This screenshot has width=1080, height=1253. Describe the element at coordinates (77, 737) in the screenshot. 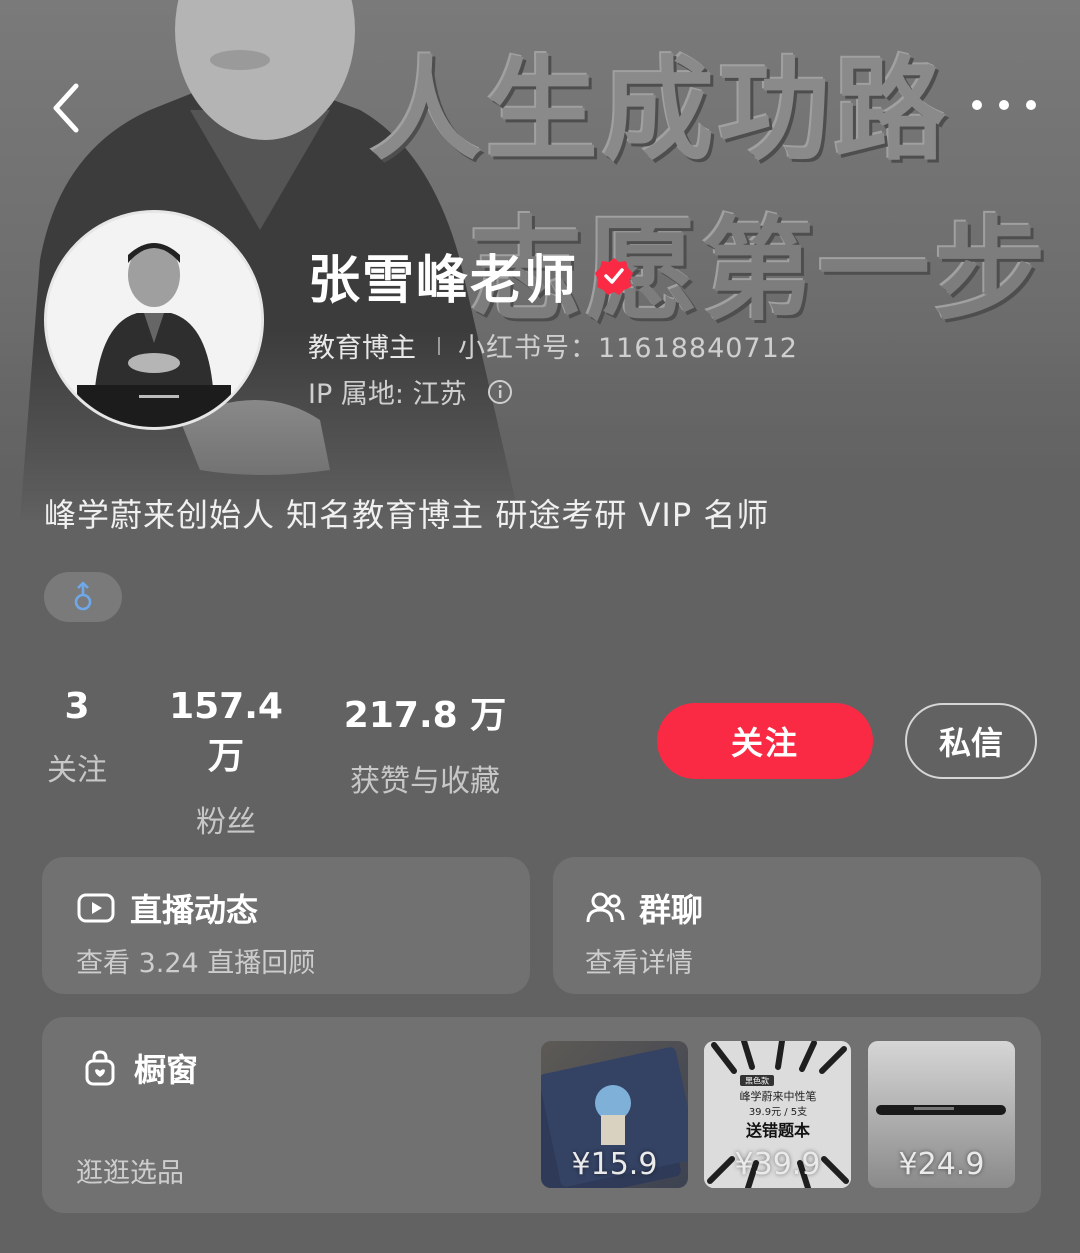

I see `stat-following: 3 关注` at that location.